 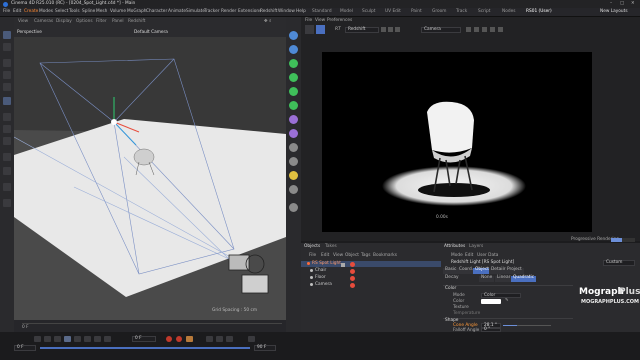 What do you see at coordinates (312, 246) in the screenshot?
I see `tab-objects: Objects` at bounding box center [312, 246].